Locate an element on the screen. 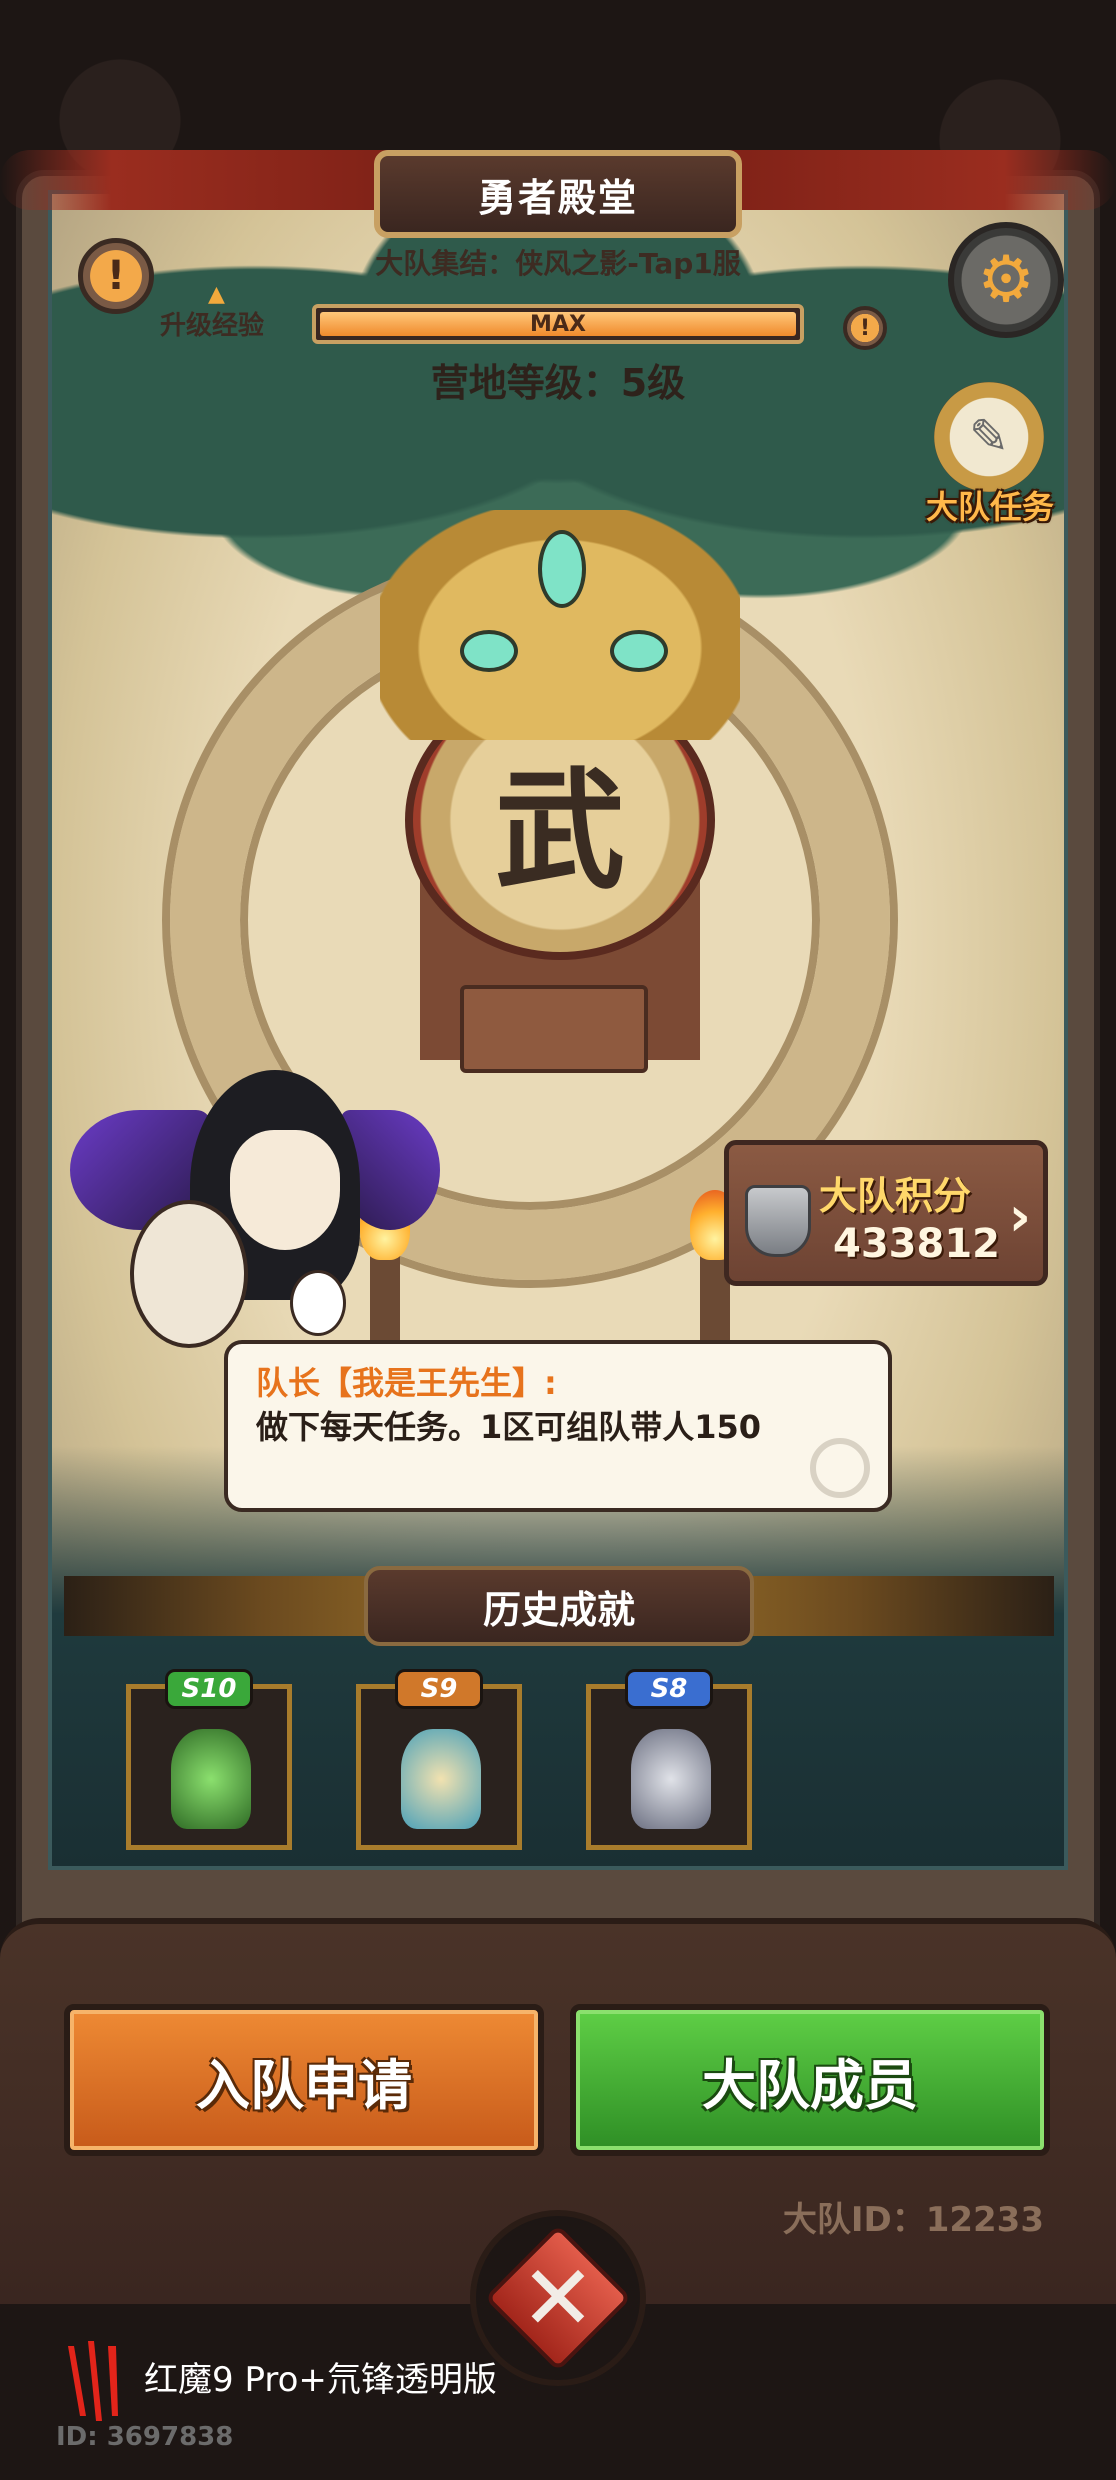 The image size is (1116, 2480). drum-mallets is located at coordinates (554, 1029).